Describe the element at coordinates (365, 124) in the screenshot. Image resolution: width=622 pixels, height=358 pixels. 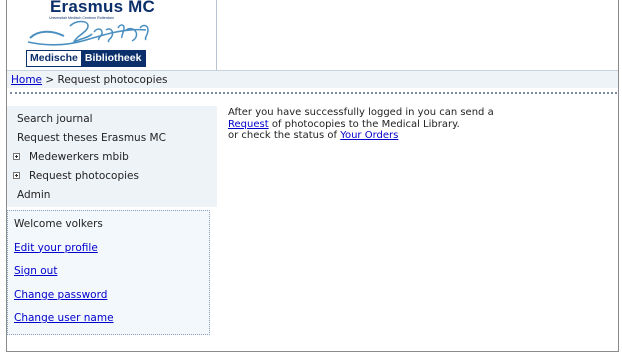
I see `content-line-2-text: of photocopies to the Medical Library.` at that location.